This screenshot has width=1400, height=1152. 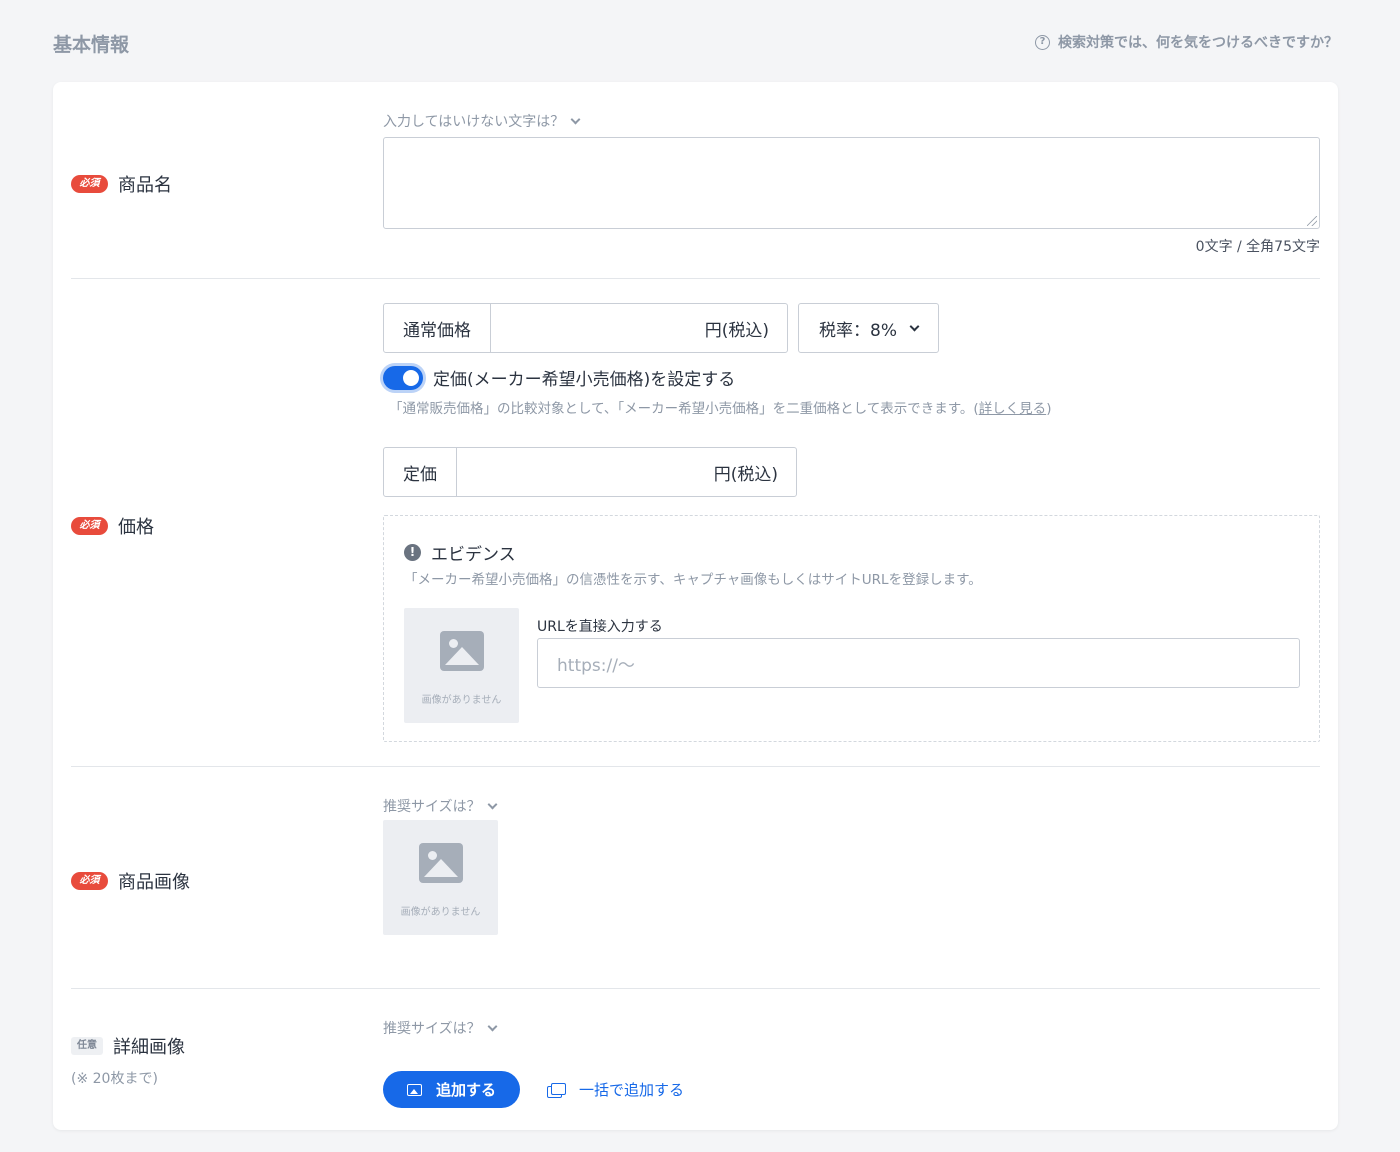 What do you see at coordinates (918, 663) in the screenshot?
I see `evidence-url-input: https://〜` at bounding box center [918, 663].